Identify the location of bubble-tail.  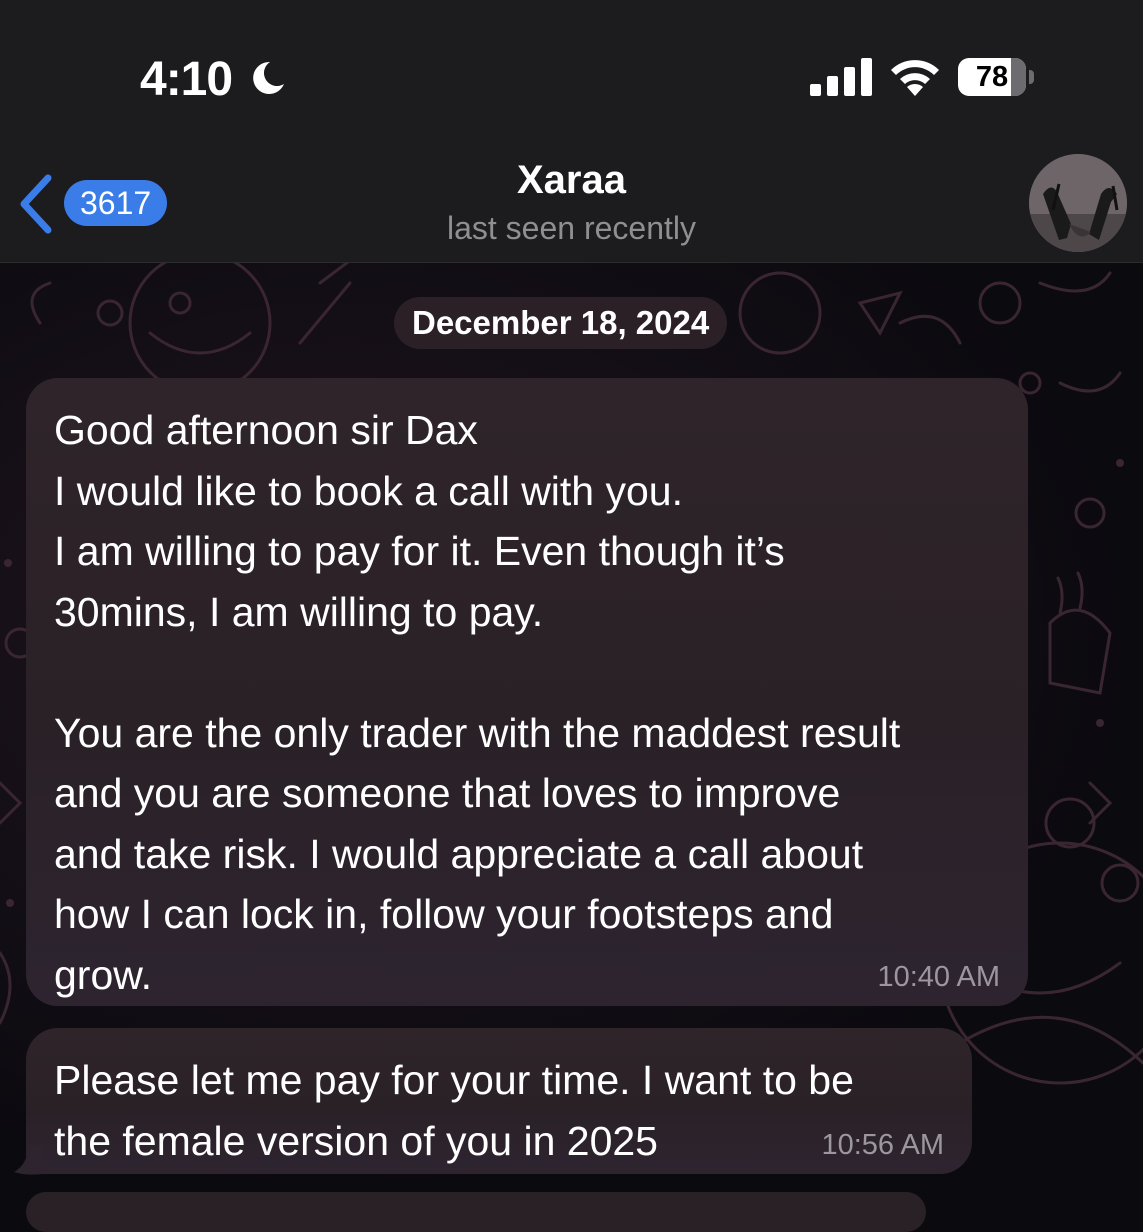
(28, 1160).